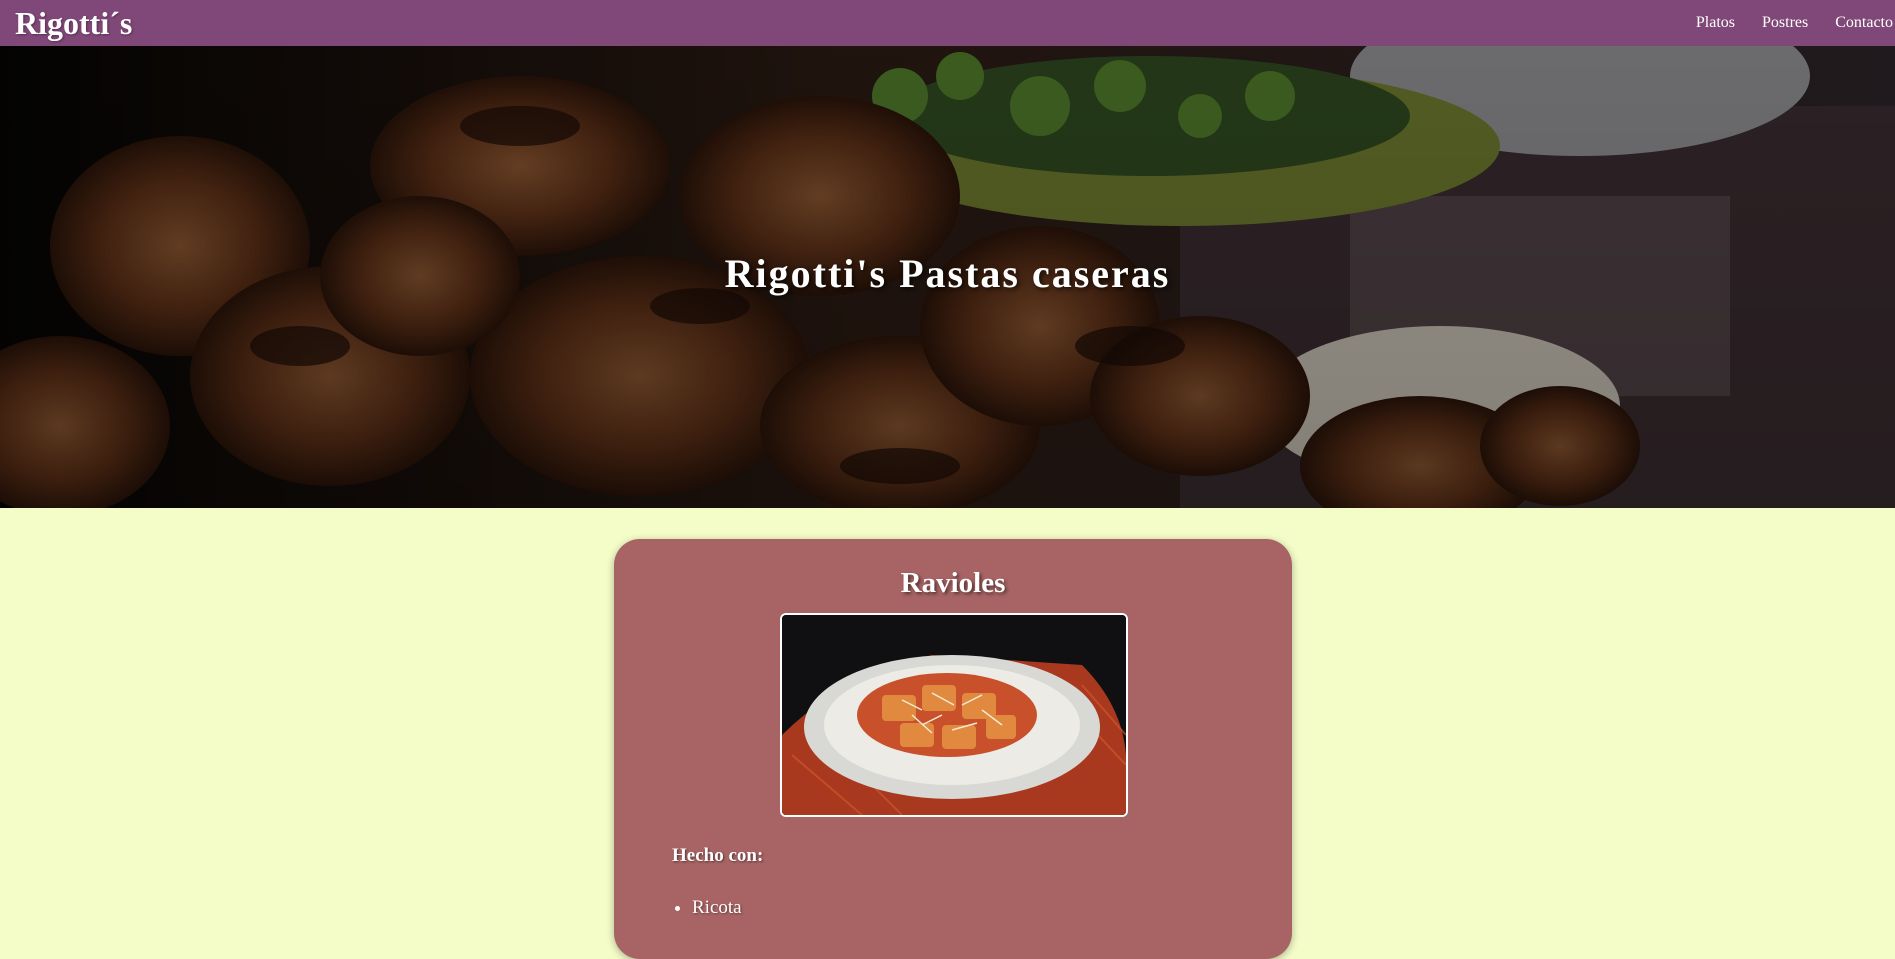 This screenshot has width=1895, height=959. What do you see at coordinates (718, 855) in the screenshot?
I see `ingredients-heading: Hecho con:` at bounding box center [718, 855].